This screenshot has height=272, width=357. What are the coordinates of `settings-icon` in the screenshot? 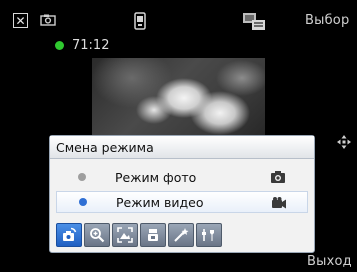 It's located at (208, 235).